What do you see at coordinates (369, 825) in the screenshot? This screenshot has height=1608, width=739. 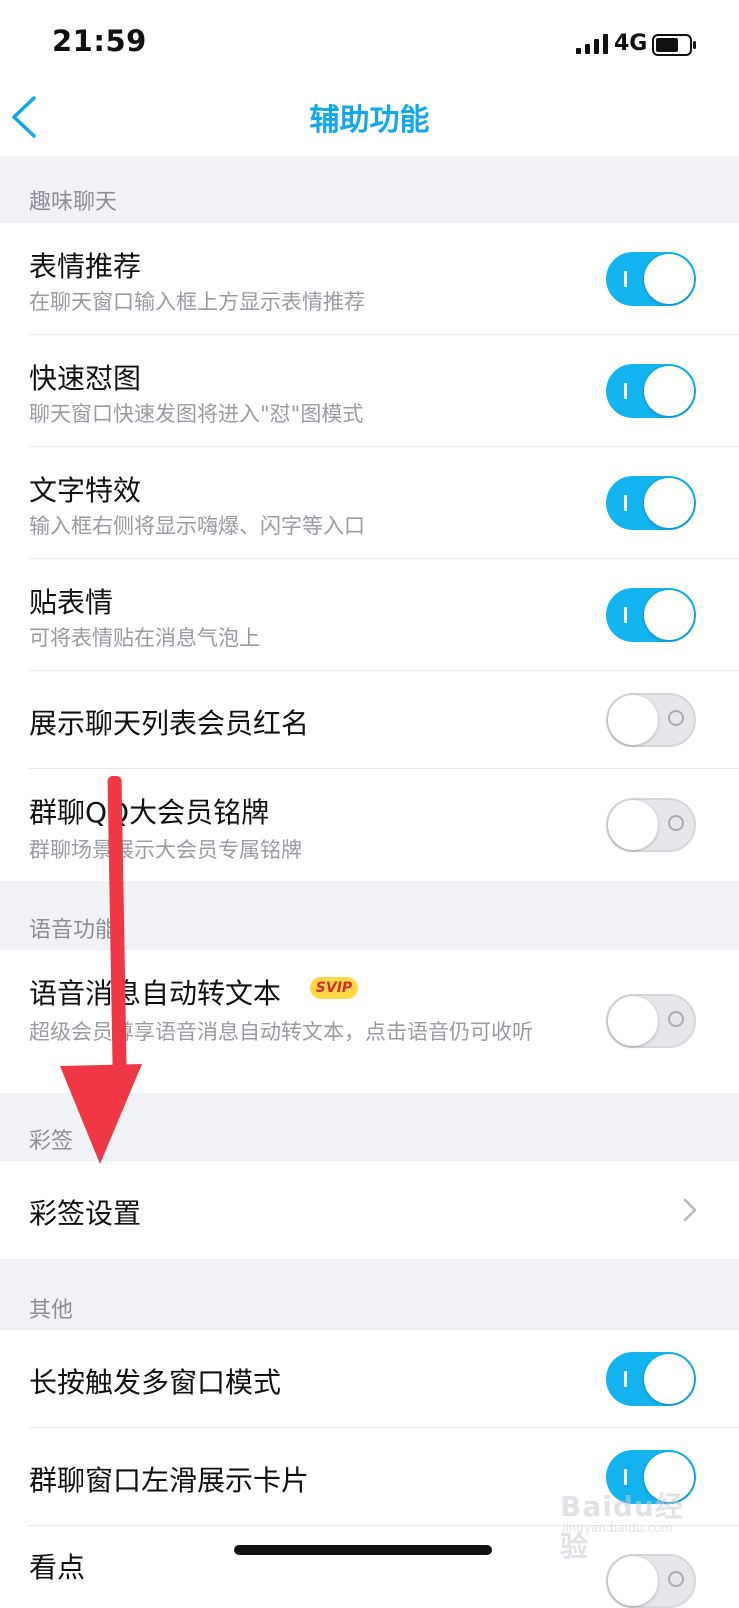 I see `setting-row-group-badge: 群聊QQ大会员铭牌 群聊场景展示大会员专属铭牌` at bounding box center [369, 825].